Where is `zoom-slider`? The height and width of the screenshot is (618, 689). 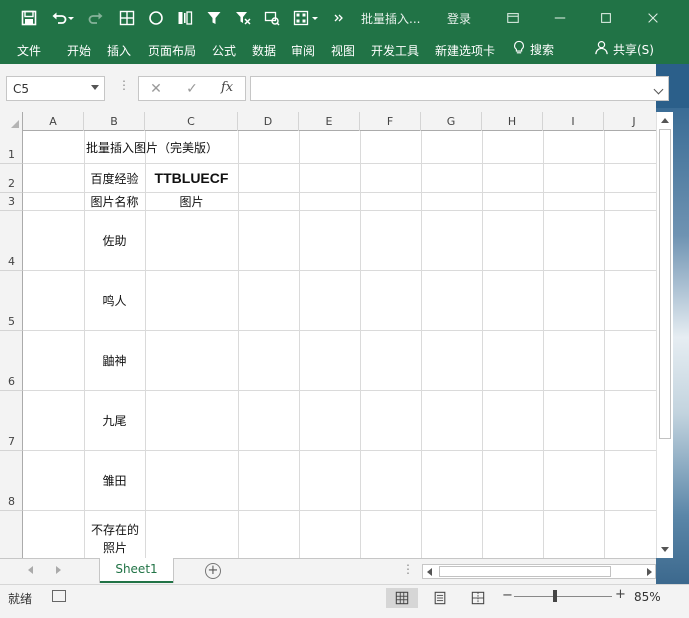 zoom-slider is located at coordinates (563, 596).